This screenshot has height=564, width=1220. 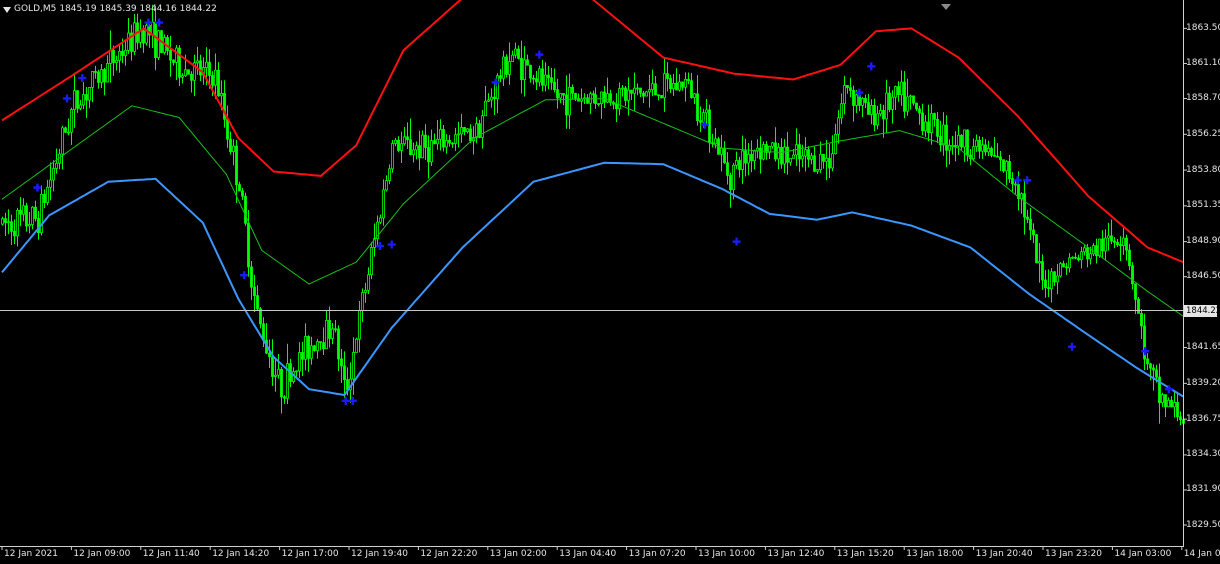 What do you see at coordinates (379, 554) in the screenshot?
I see `time-tick-label: 12 Jan 19:40` at bounding box center [379, 554].